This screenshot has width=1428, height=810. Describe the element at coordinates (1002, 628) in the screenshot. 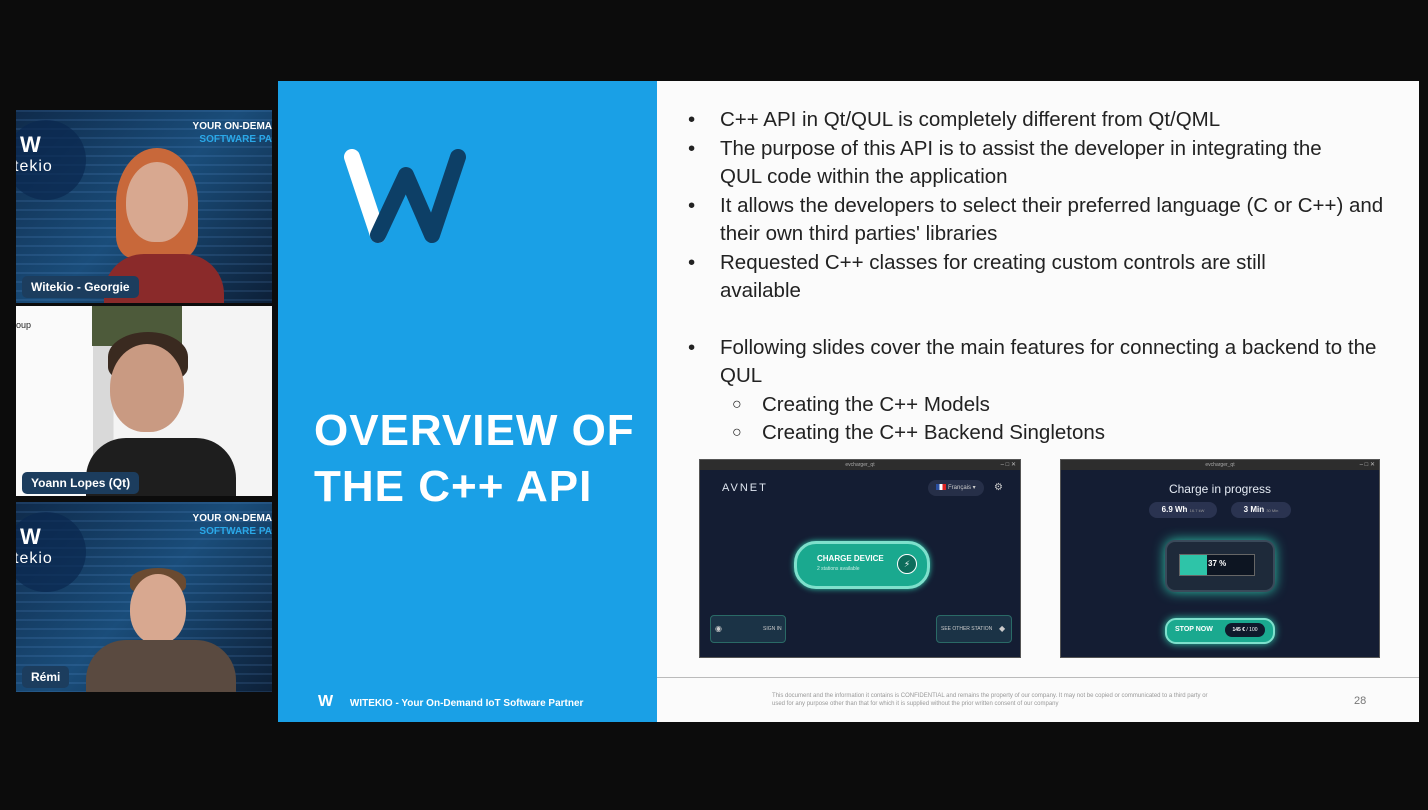

I see `location-icon: ◆` at that location.